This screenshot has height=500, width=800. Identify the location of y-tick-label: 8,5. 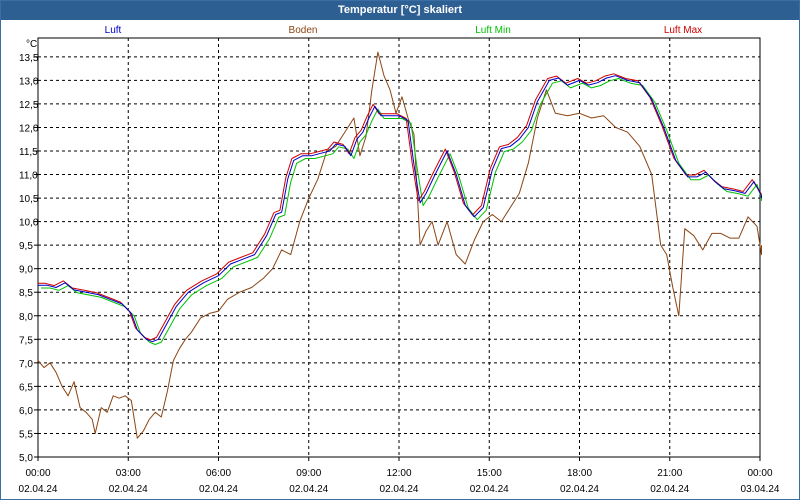
(26, 293).